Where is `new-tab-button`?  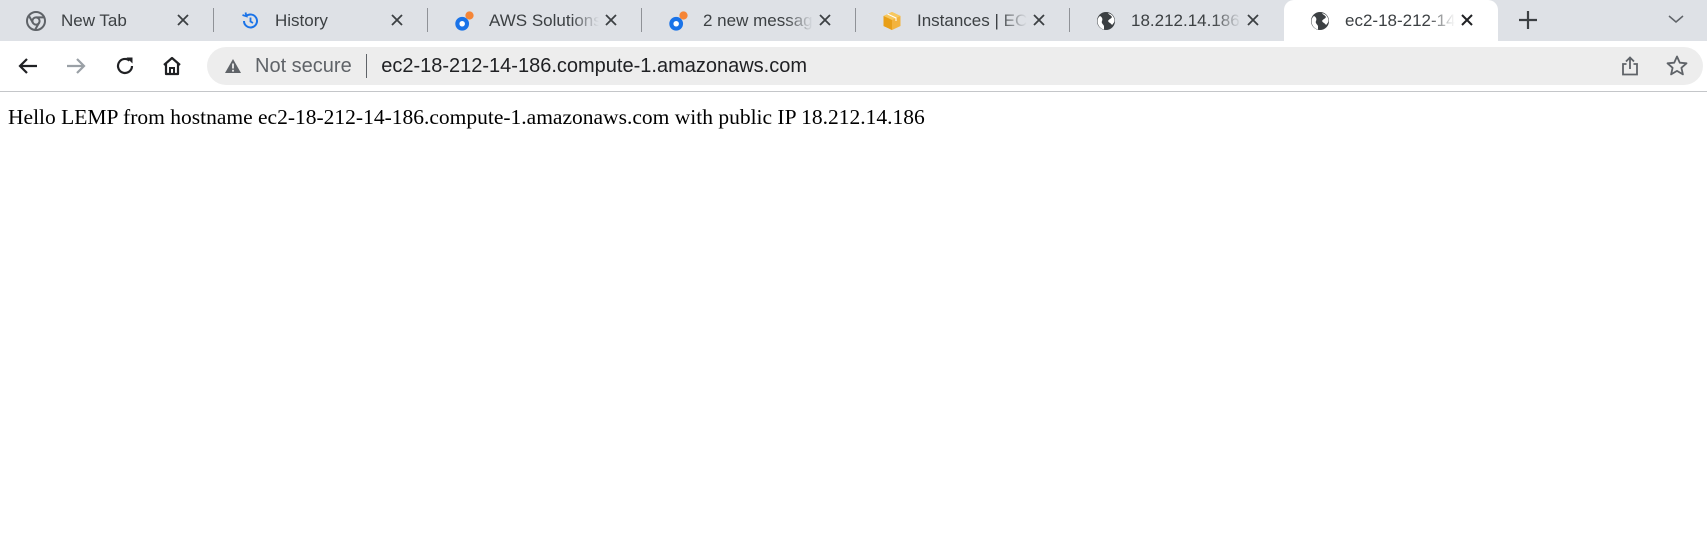
new-tab-button is located at coordinates (1528, 20).